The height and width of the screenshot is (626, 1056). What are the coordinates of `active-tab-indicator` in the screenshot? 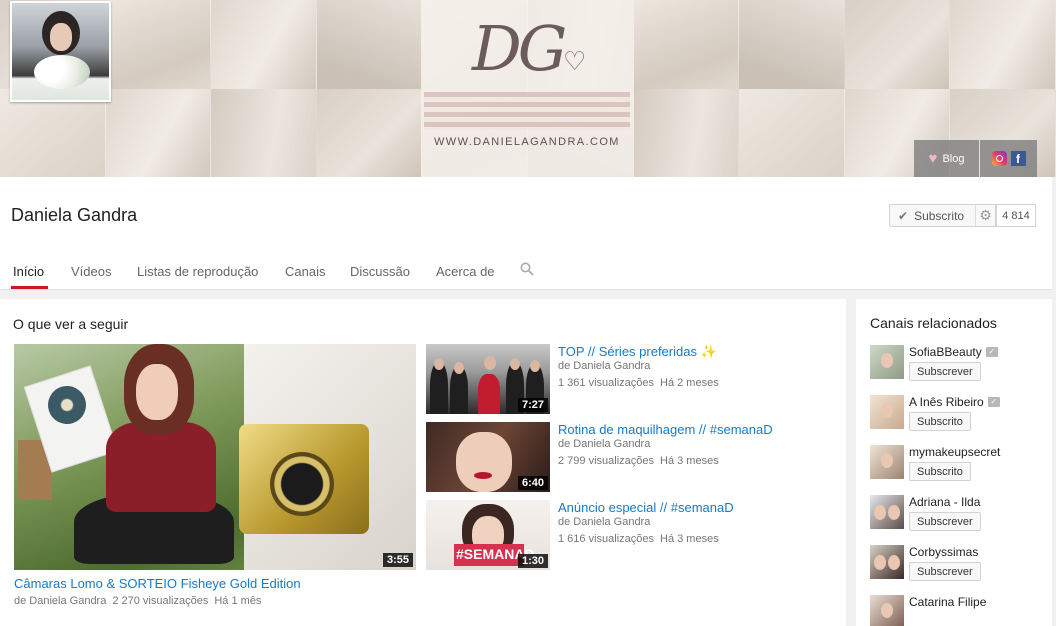 It's located at (29, 287).